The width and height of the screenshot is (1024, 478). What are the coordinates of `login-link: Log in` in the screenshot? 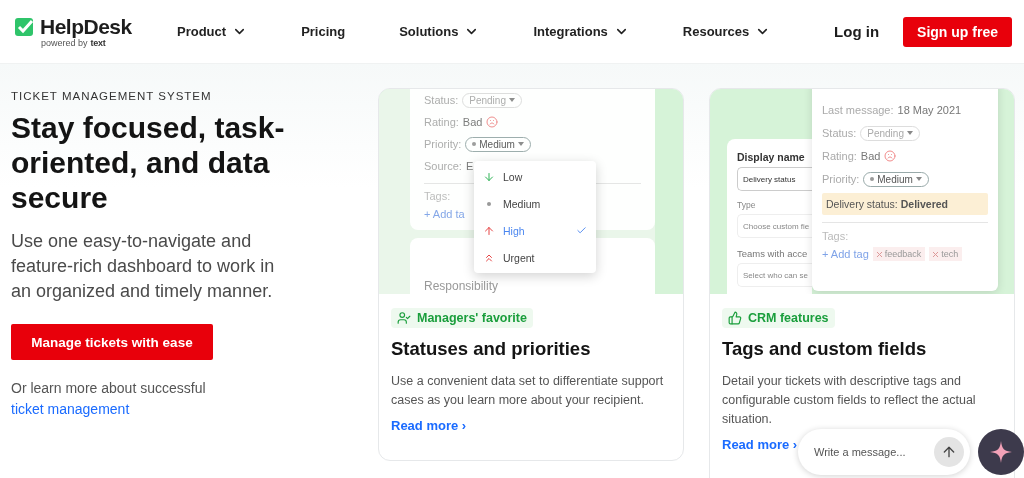 It's located at (857, 31).